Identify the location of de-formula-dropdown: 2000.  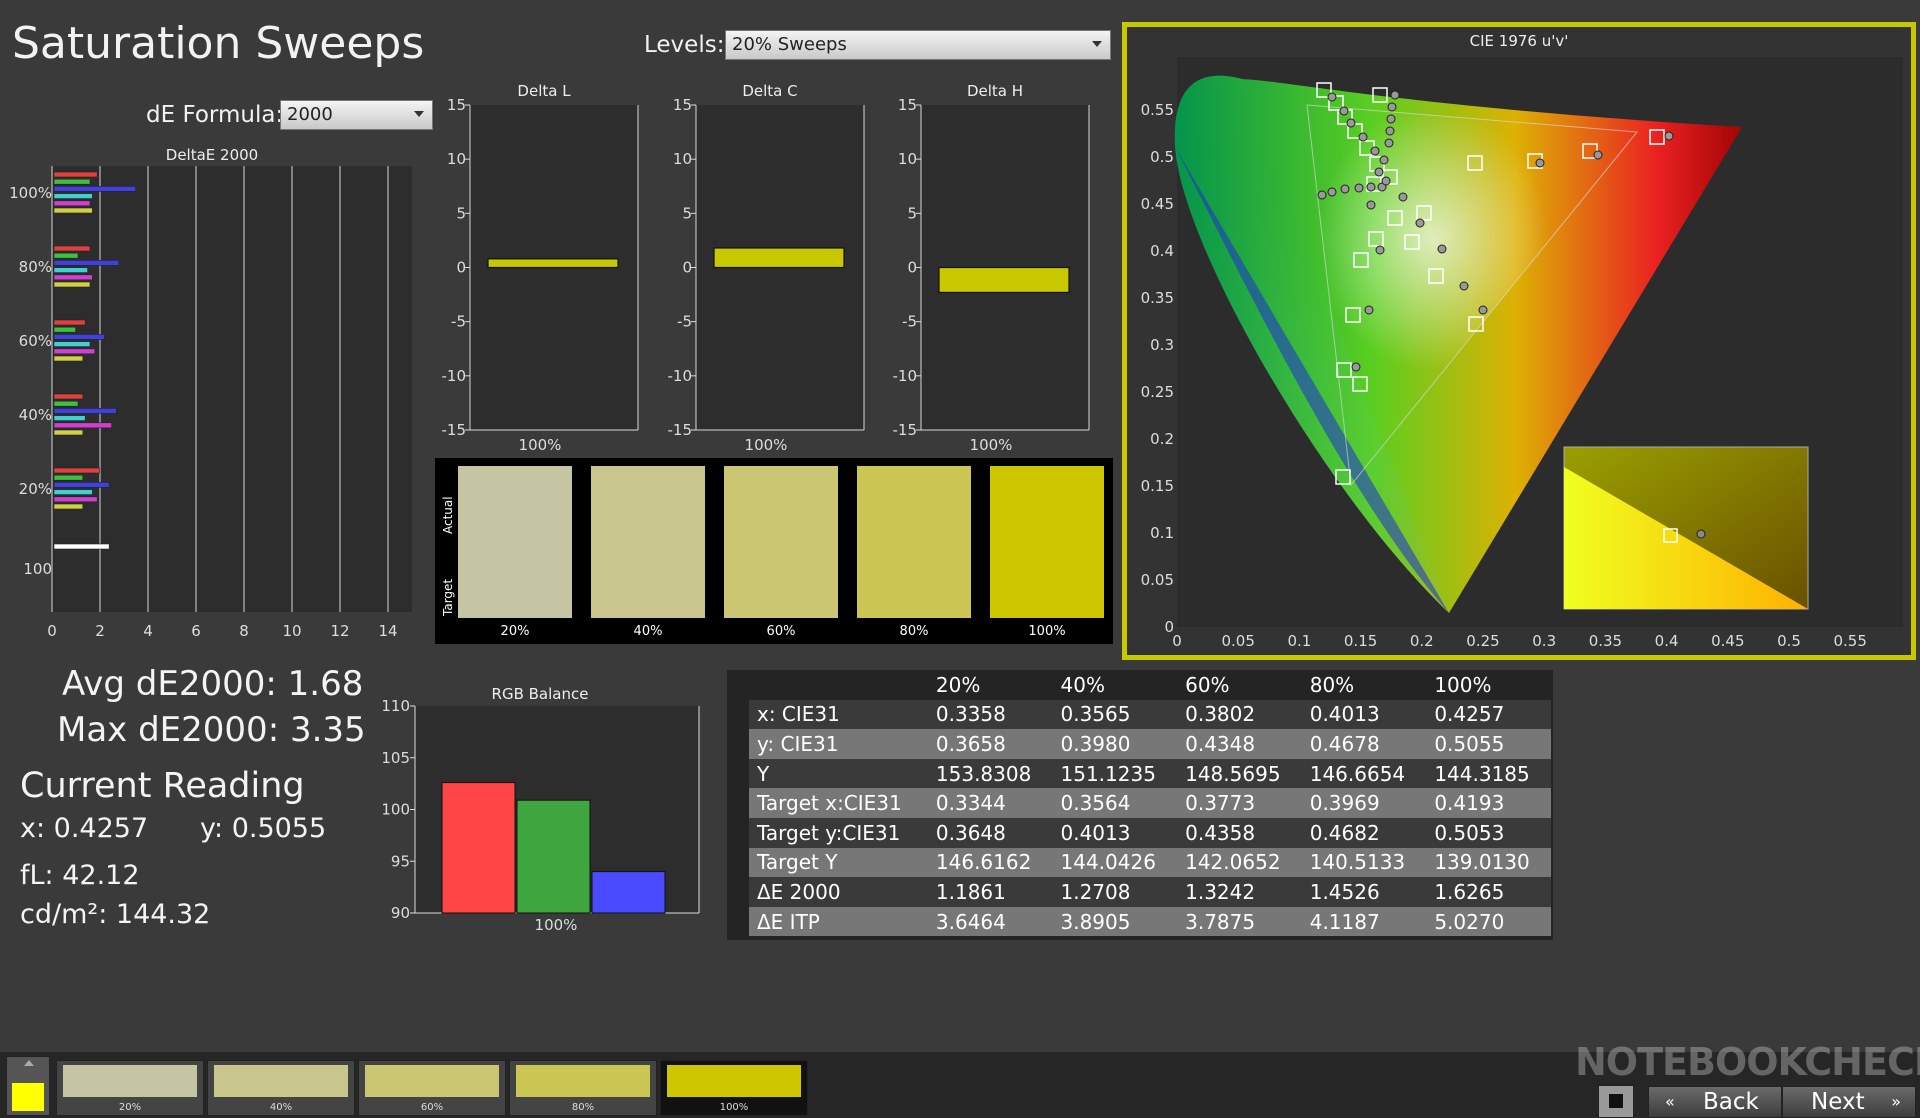
(356, 115).